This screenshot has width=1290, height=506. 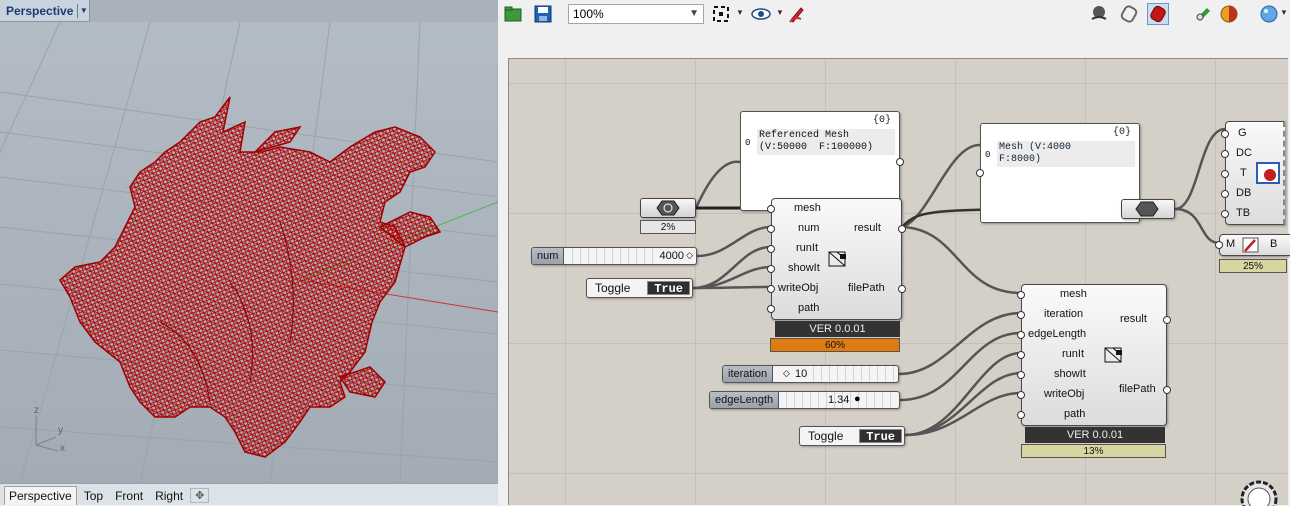 I want to click on zoom-extents-button, so click(x=721, y=14).